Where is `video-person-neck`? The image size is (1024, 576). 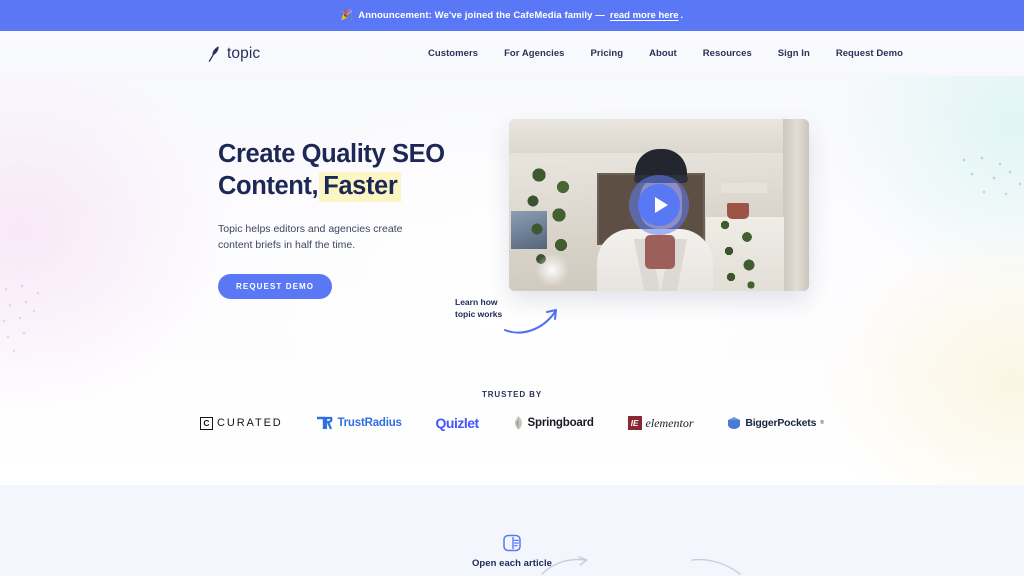
video-person-neck is located at coordinates (660, 252).